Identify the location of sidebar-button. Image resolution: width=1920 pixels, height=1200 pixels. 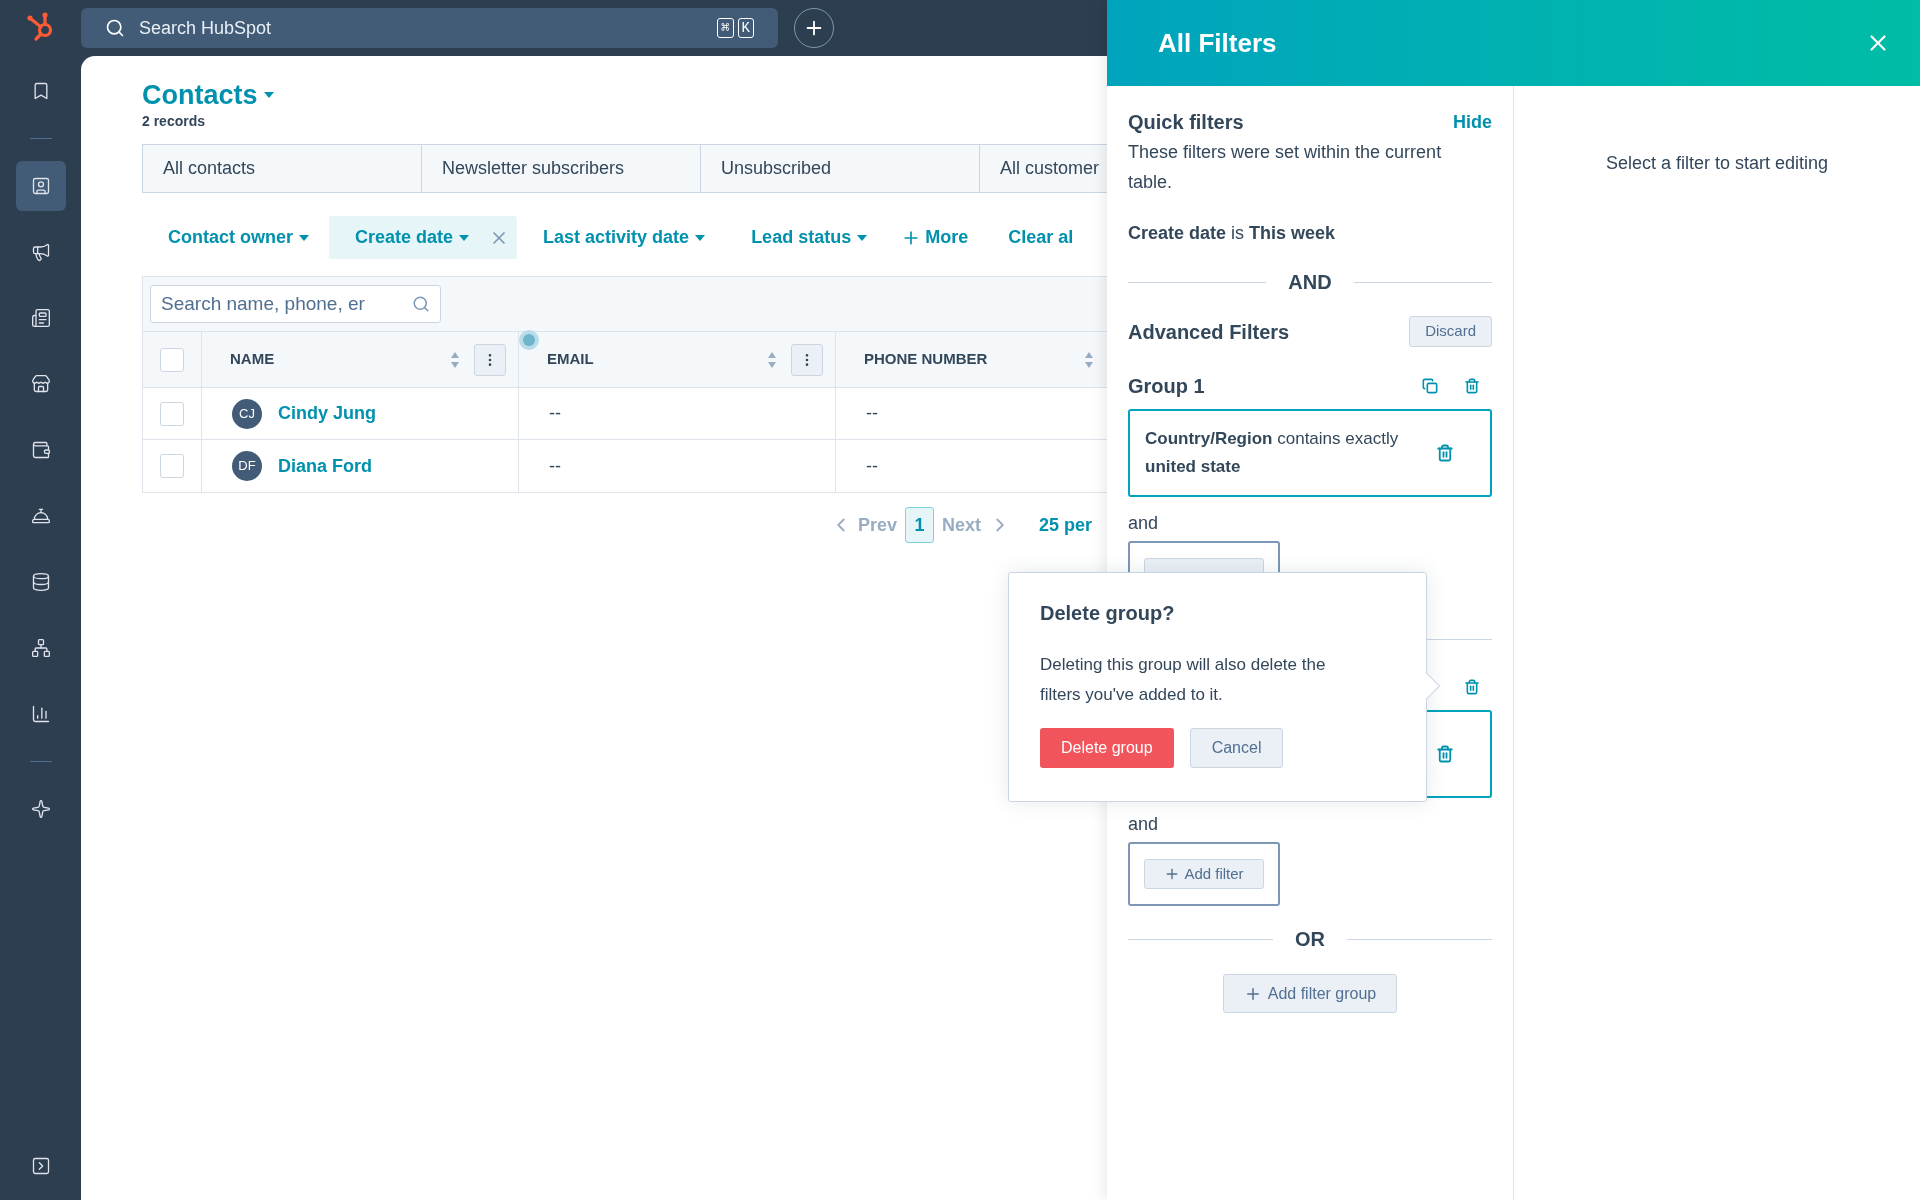
(40, 186).